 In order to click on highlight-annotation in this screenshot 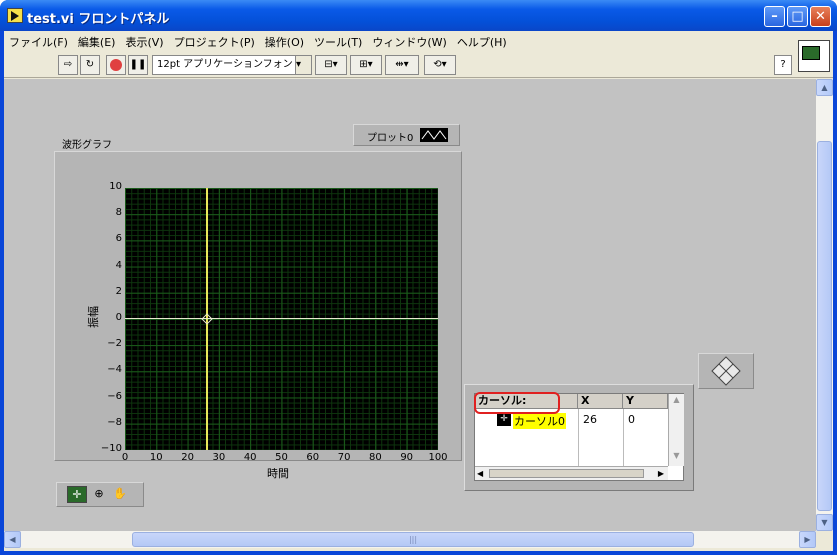, I will do `click(517, 403)`.